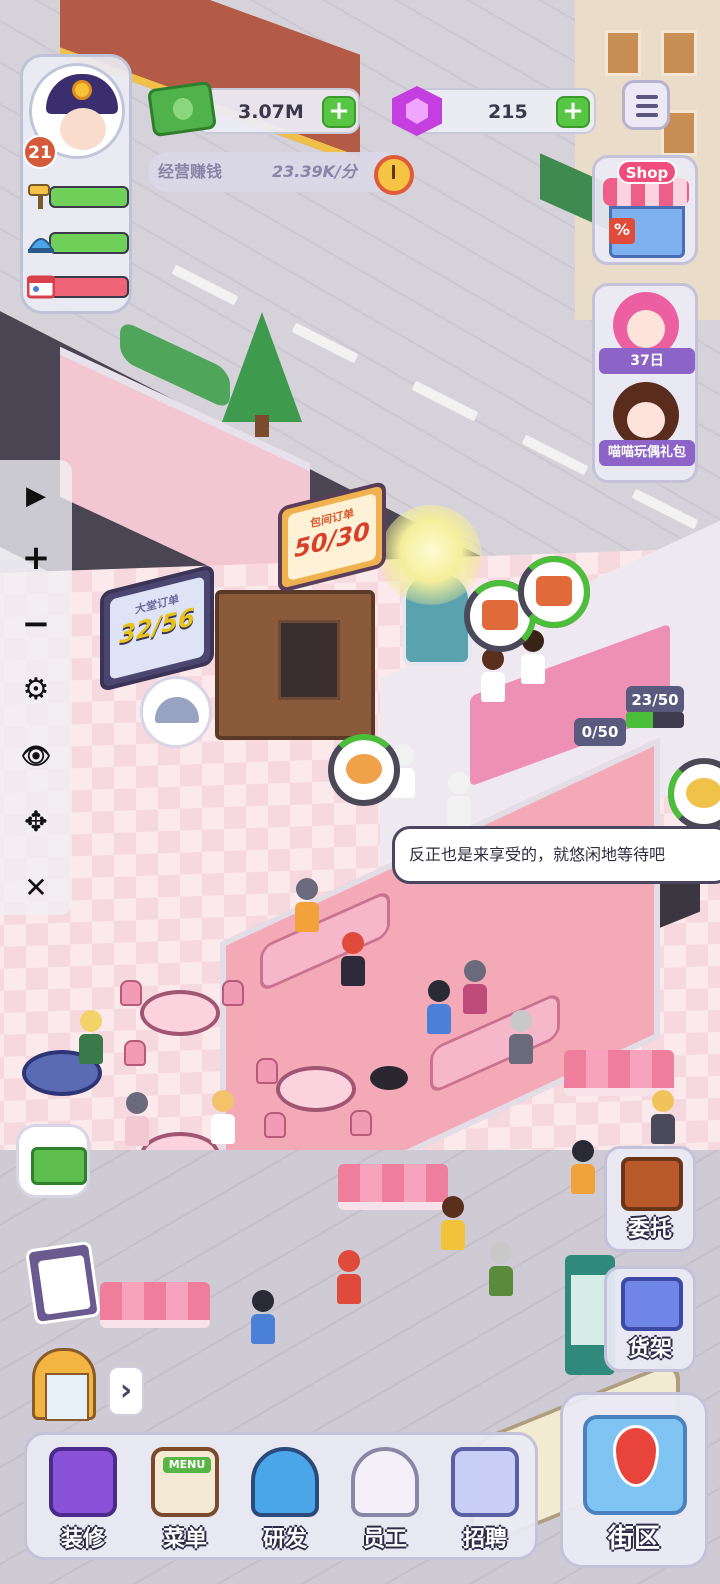 The height and width of the screenshot is (1584, 720). Describe the element at coordinates (184, 1539) in the screenshot. I see `nav-menu-label: 菜单` at that location.